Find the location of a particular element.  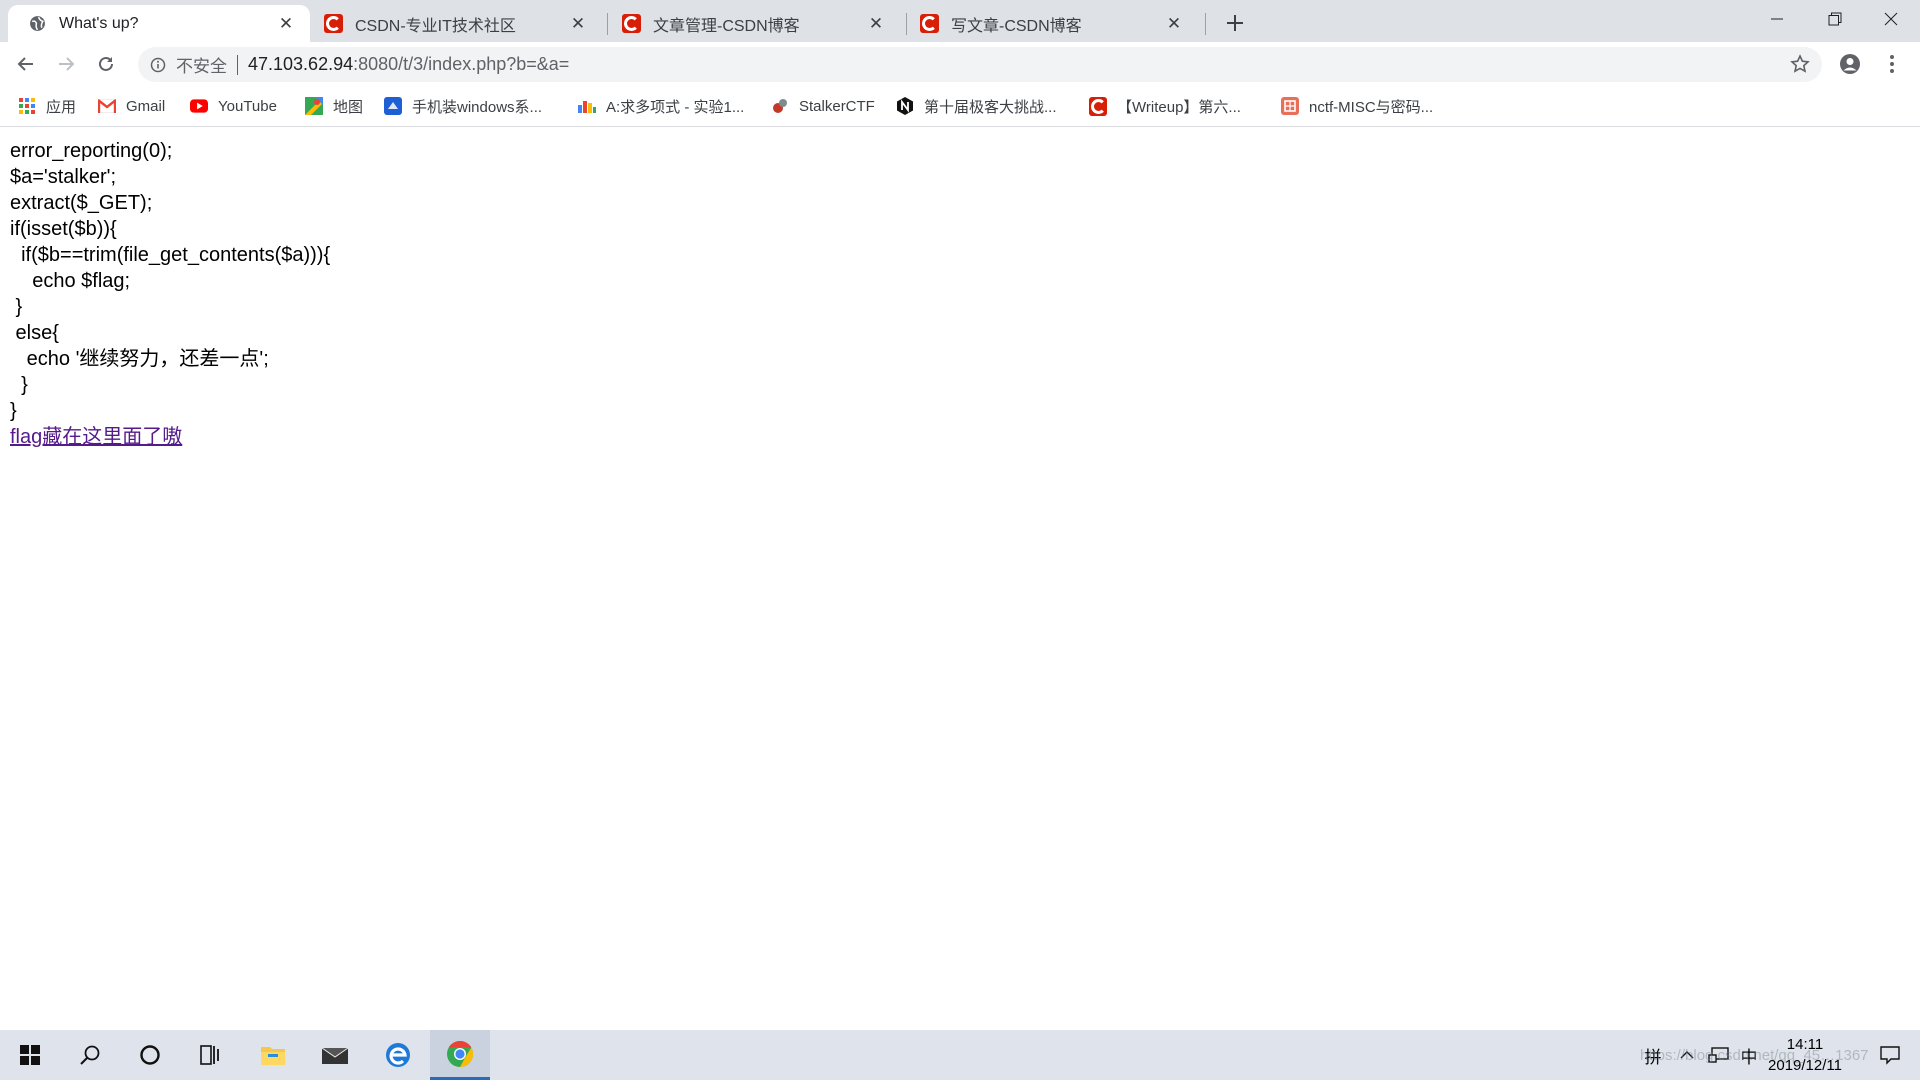

watermark: https://blog.csdn.net/qq_45…1367 is located at coordinates (1754, 1055).